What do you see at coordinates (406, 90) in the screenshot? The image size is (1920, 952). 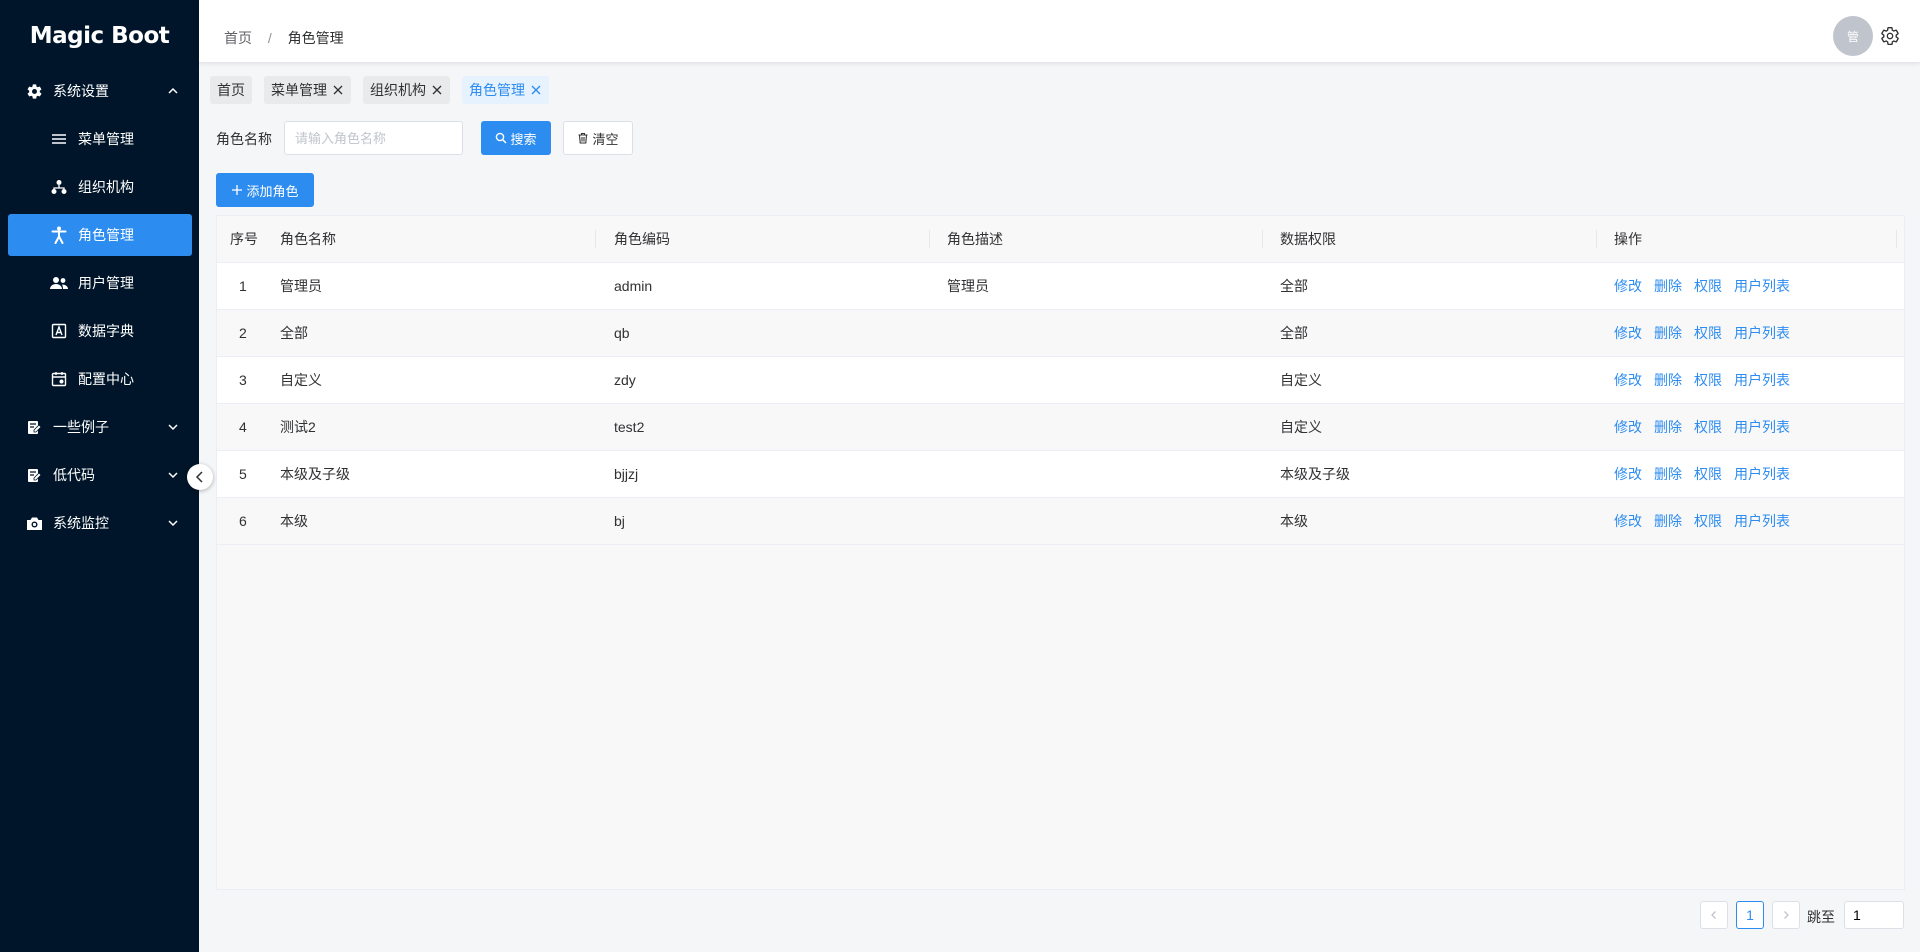 I see `tab-organization: 组织机构` at bounding box center [406, 90].